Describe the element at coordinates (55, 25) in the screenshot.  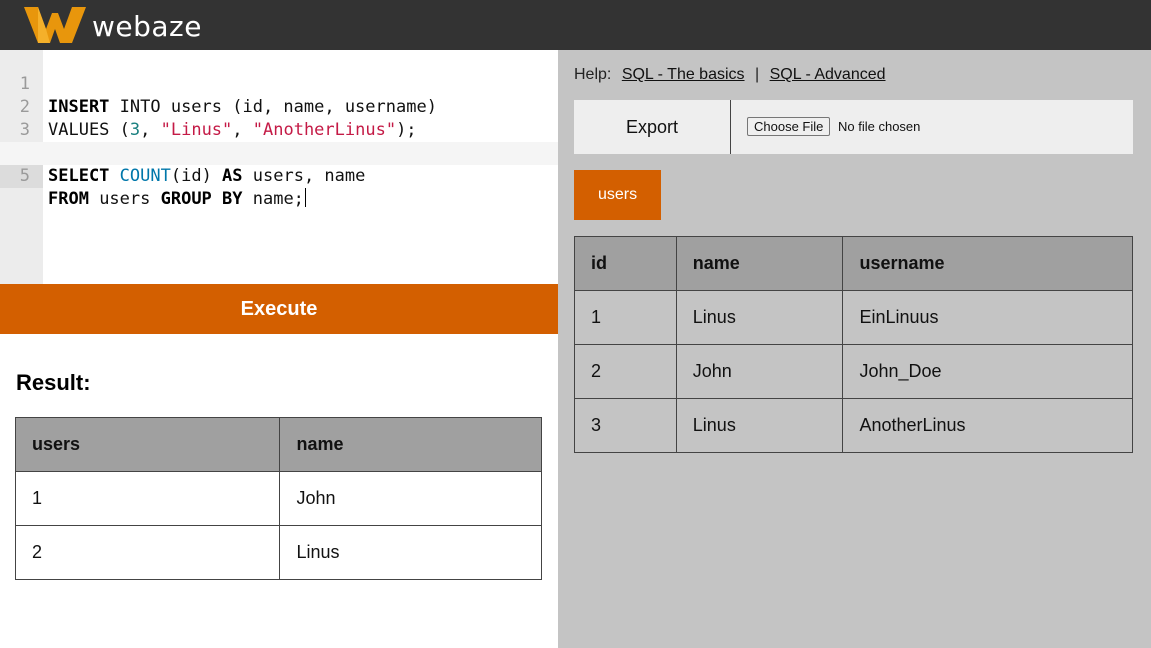
I see `w-logo-icon` at that location.